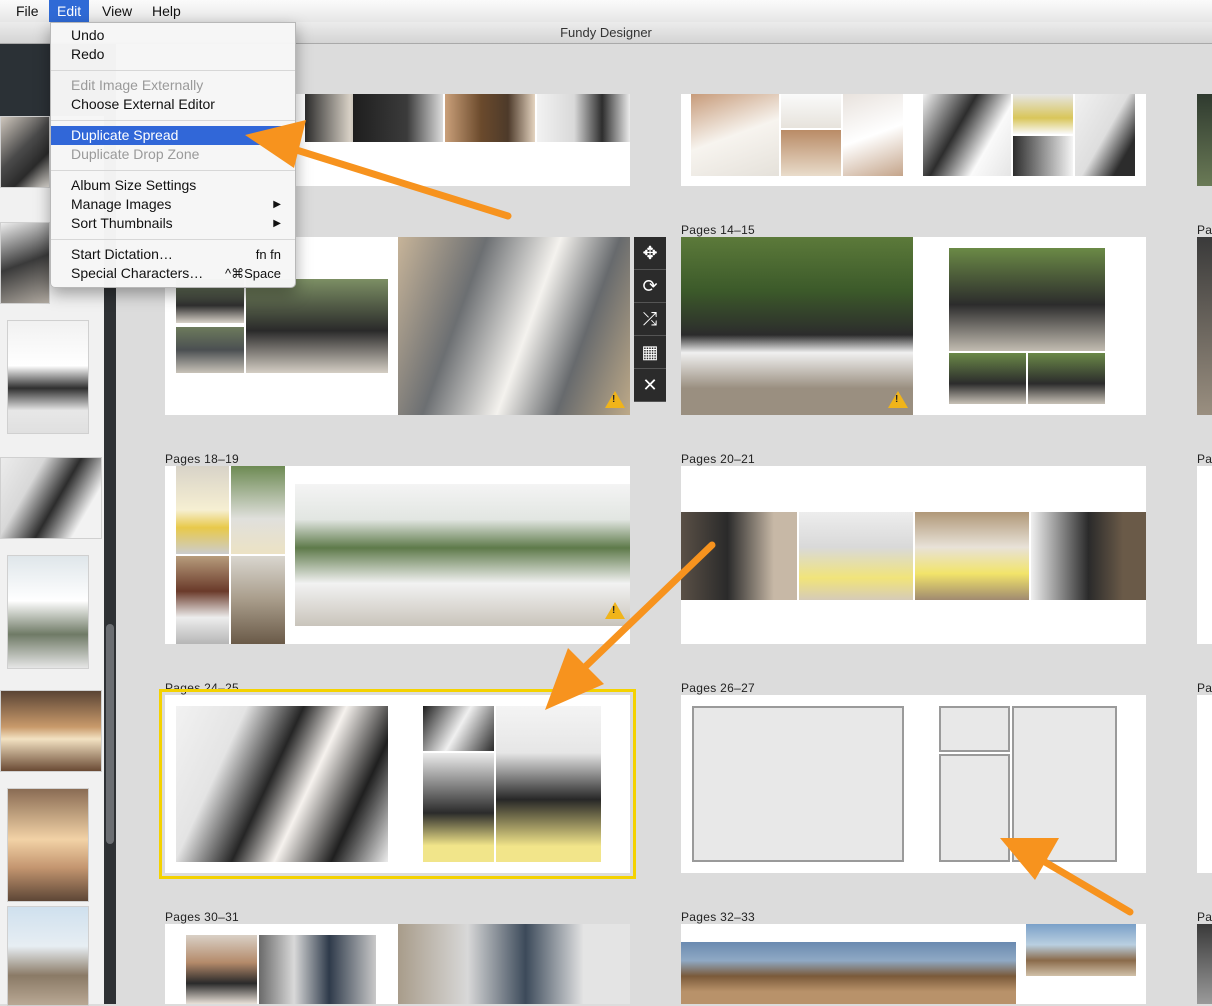  Describe the element at coordinates (27, 11) in the screenshot. I see `menu-file: File` at that location.